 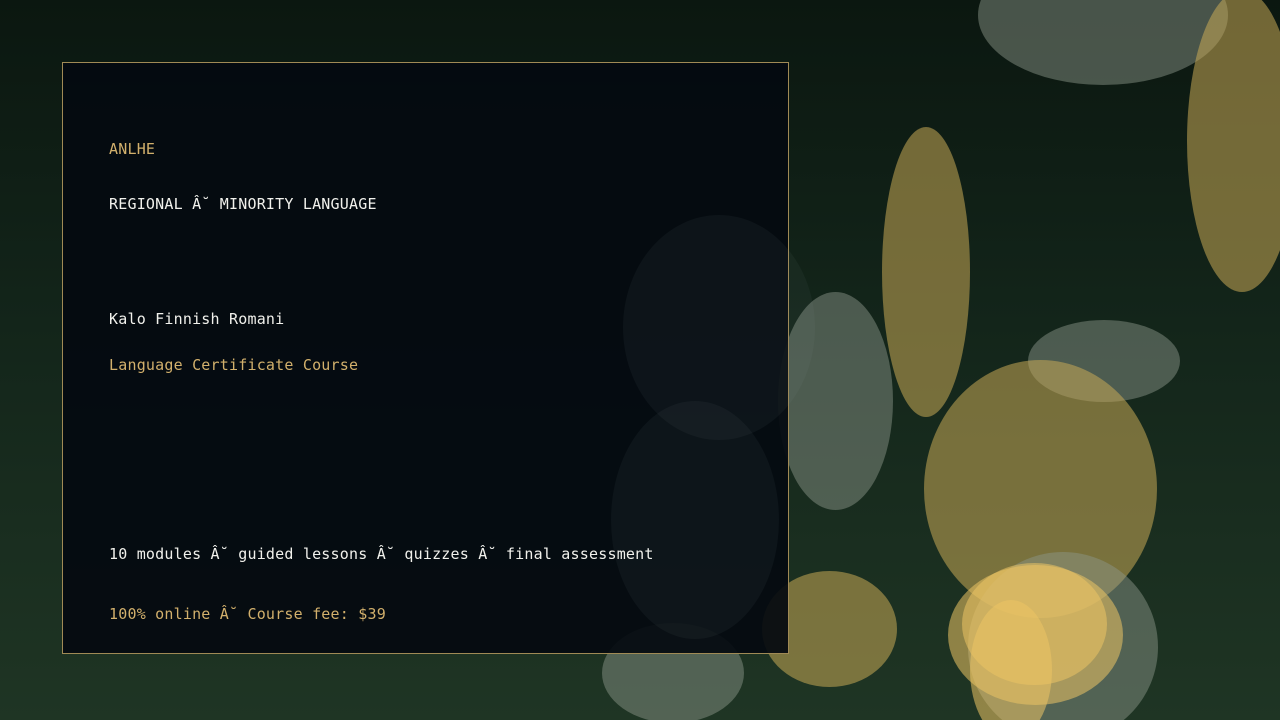 What do you see at coordinates (243, 204) in the screenshot?
I see `category-label: REGIONAL Â˘ MINORITY LANGUAGE` at bounding box center [243, 204].